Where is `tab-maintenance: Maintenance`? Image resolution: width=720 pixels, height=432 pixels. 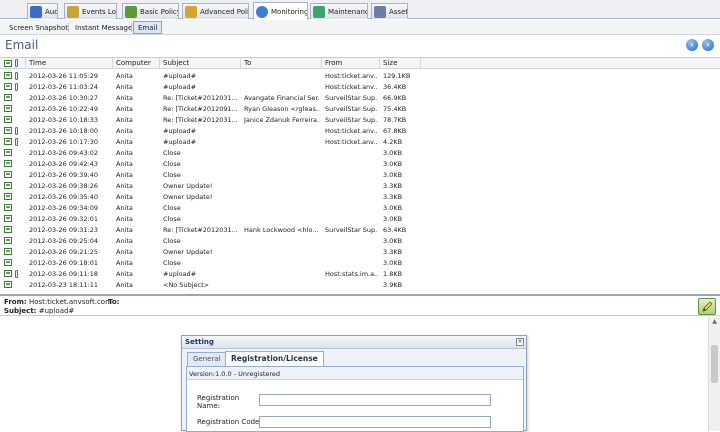
tab-maintenance: Maintenance is located at coordinates (339, 11).